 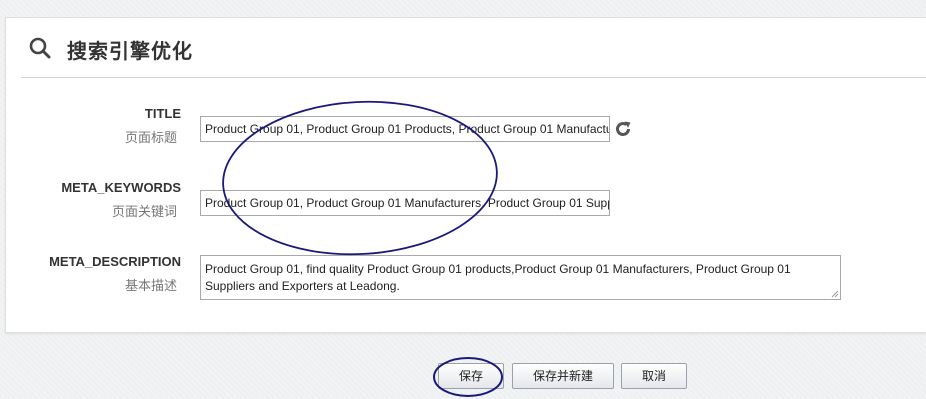 I want to click on search-icon, so click(x=40, y=48).